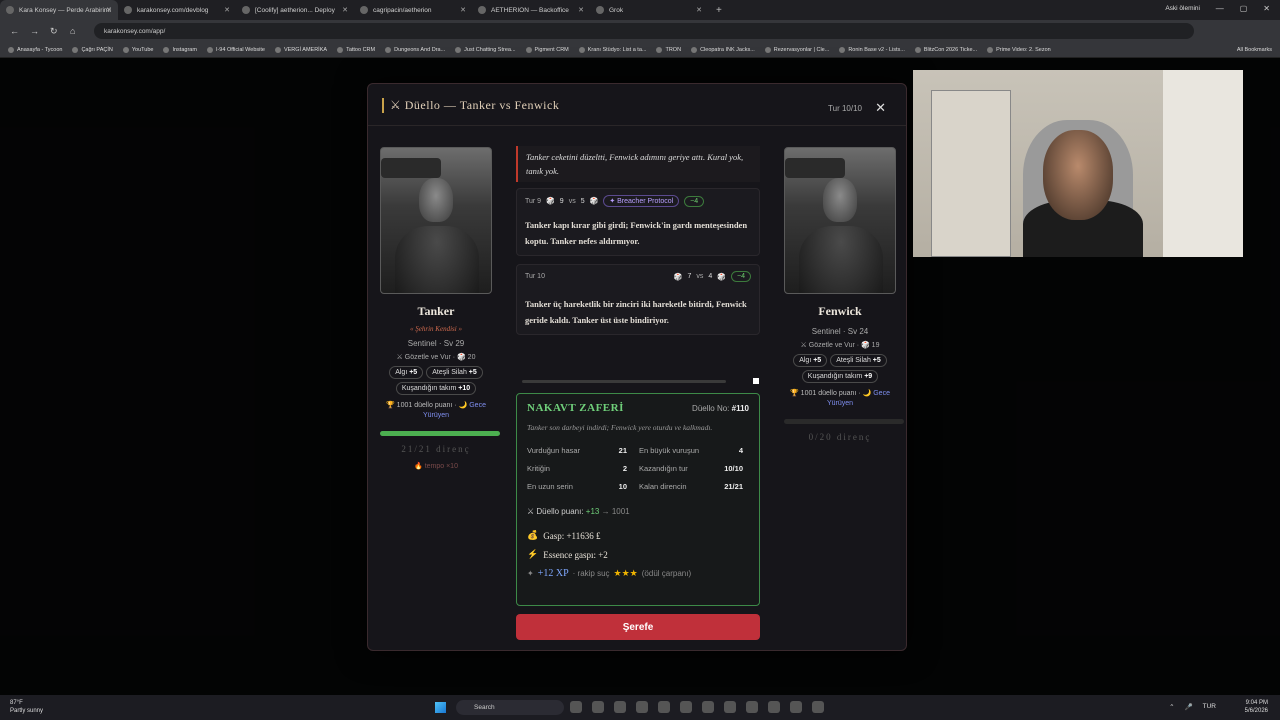 The image size is (1280, 720). I want to click on bookmark: Tattoo CRM, so click(356, 50).